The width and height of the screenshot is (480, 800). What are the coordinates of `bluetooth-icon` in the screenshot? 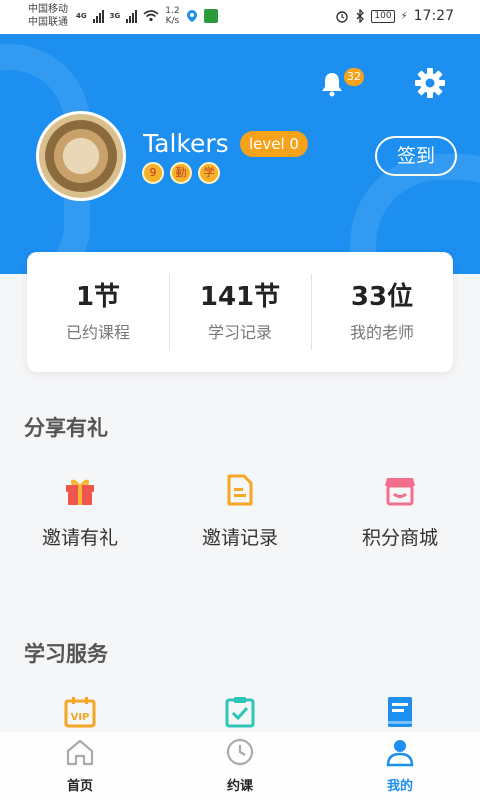 It's located at (360, 16).